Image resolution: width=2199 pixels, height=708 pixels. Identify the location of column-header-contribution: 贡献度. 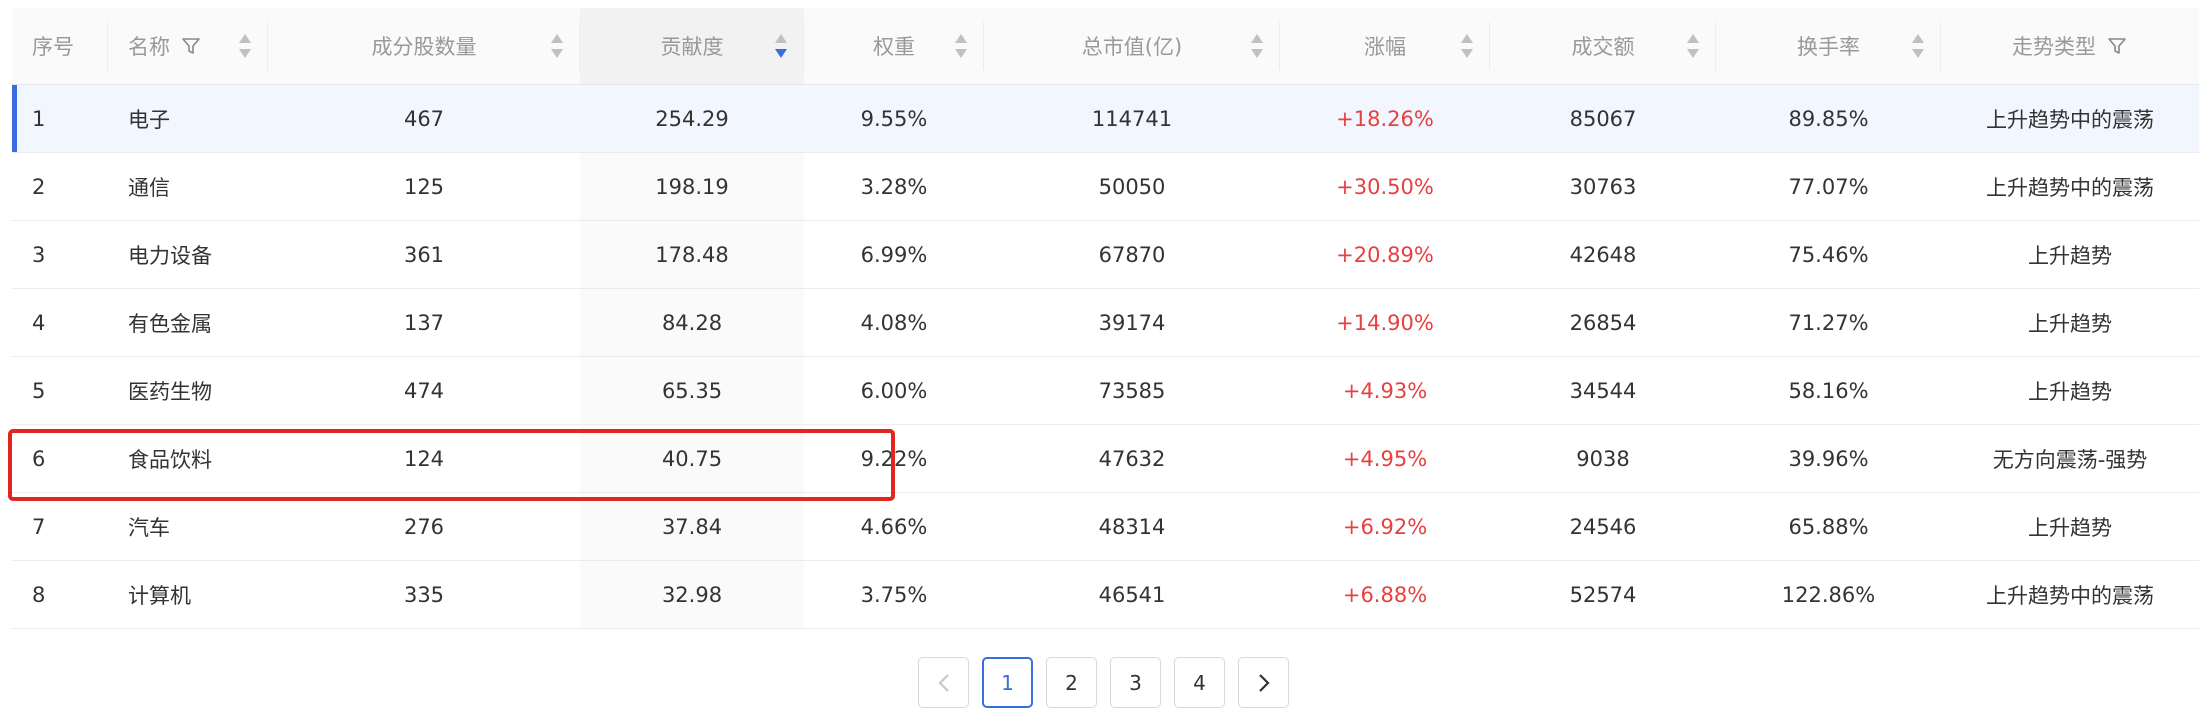
(692, 46).